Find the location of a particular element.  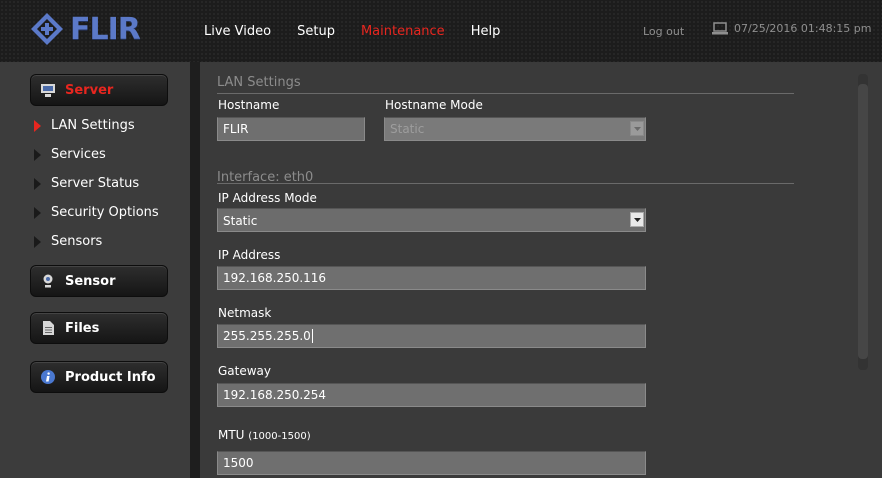

netmask-label: Netmask is located at coordinates (245, 313).